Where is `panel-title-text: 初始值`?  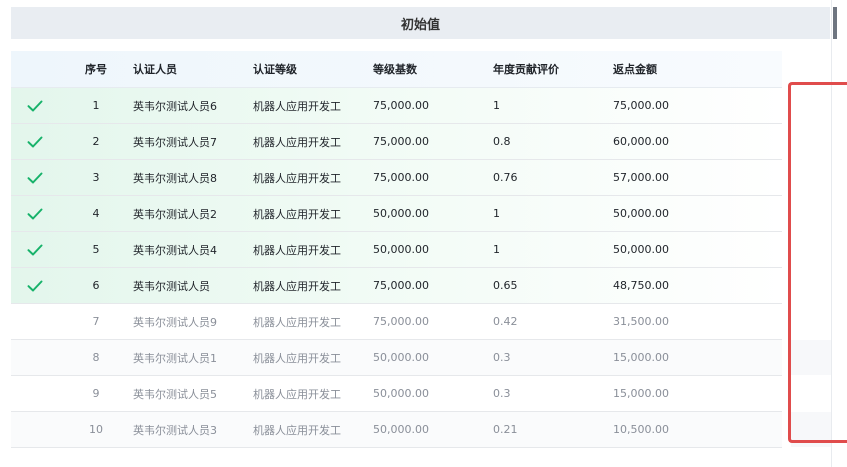 panel-title-text: 初始值 is located at coordinates (420, 25).